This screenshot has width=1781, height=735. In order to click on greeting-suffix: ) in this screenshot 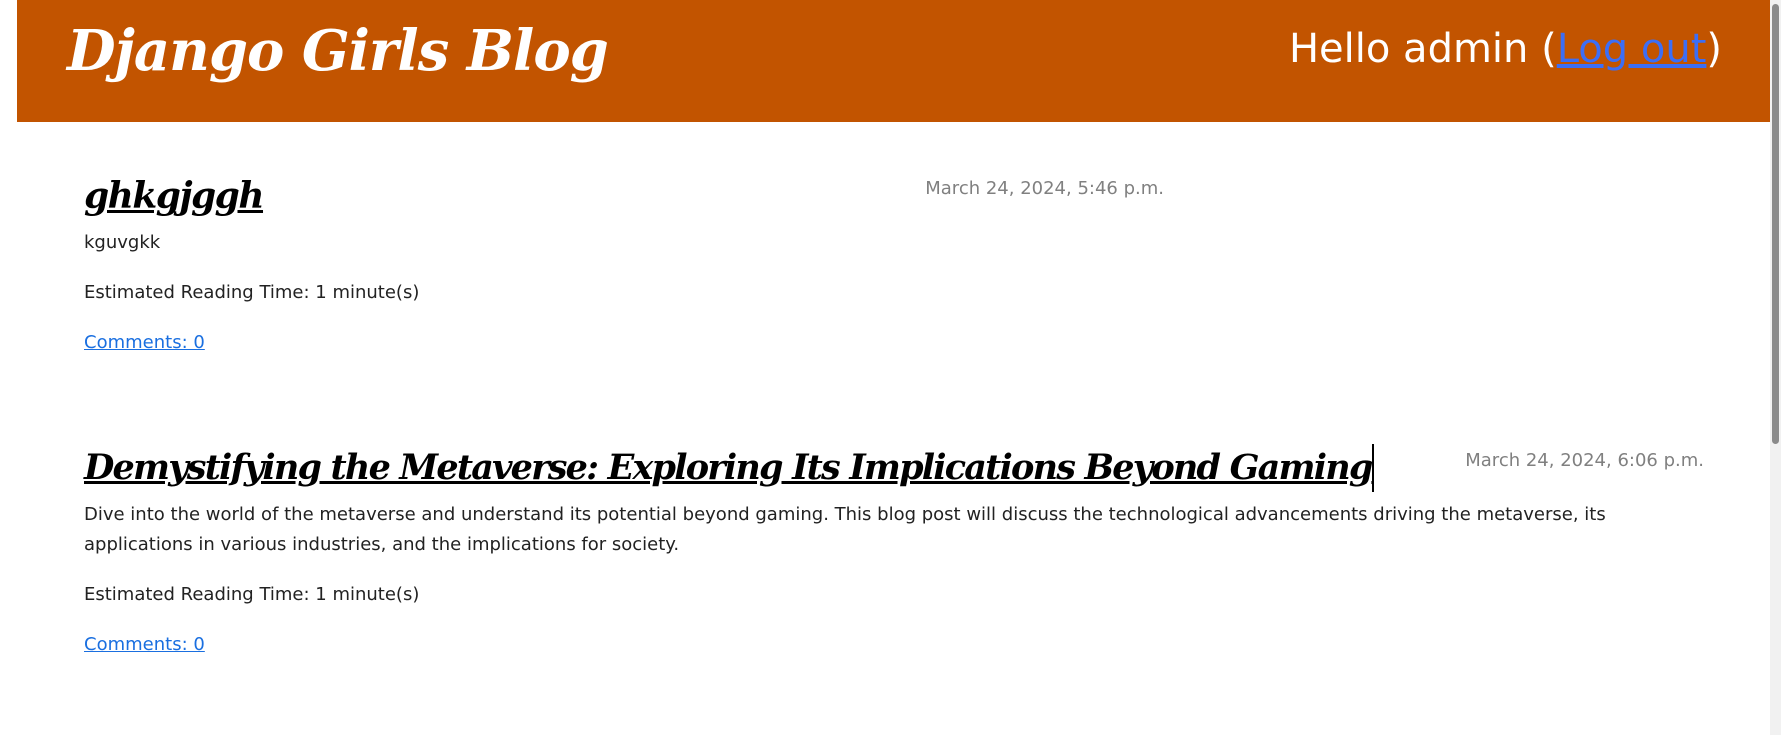, I will do `click(1714, 49)`.